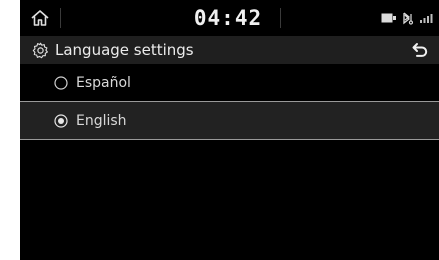 Image resolution: width=439 pixels, height=260 pixels. I want to click on back-button, so click(420, 50).